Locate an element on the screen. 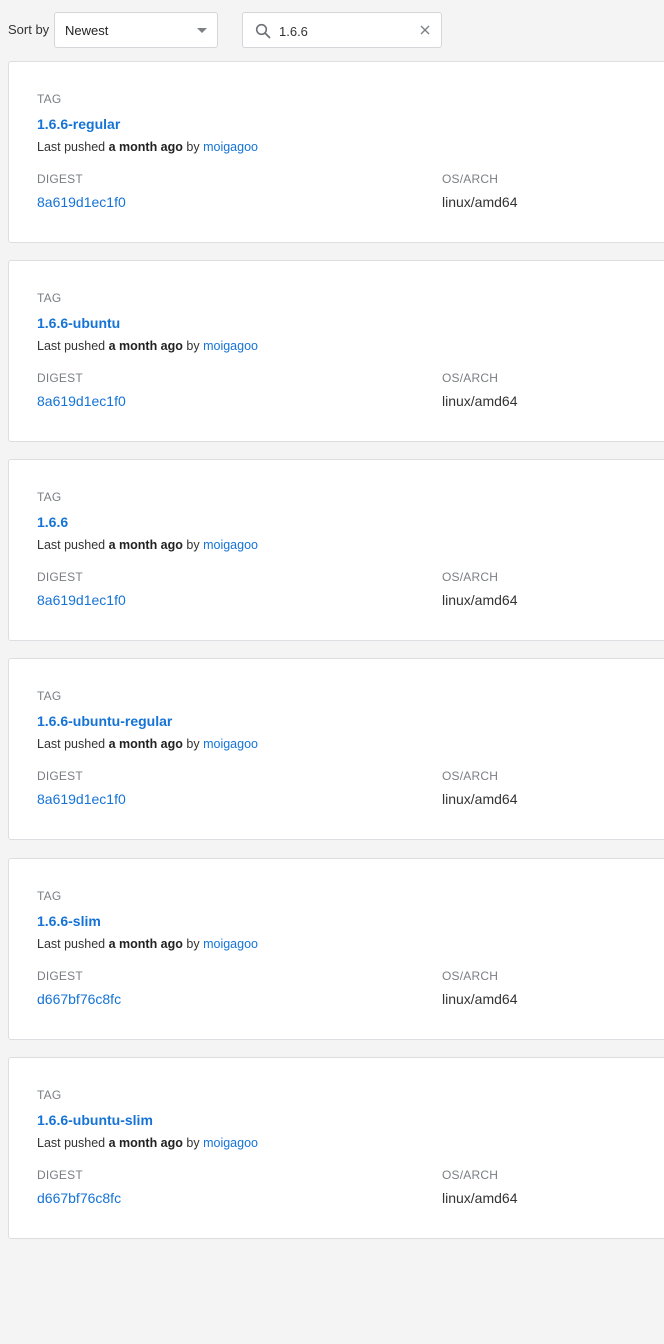 The height and width of the screenshot is (1344, 664). tag-name-link: 1.6.6-slim is located at coordinates (69, 921).